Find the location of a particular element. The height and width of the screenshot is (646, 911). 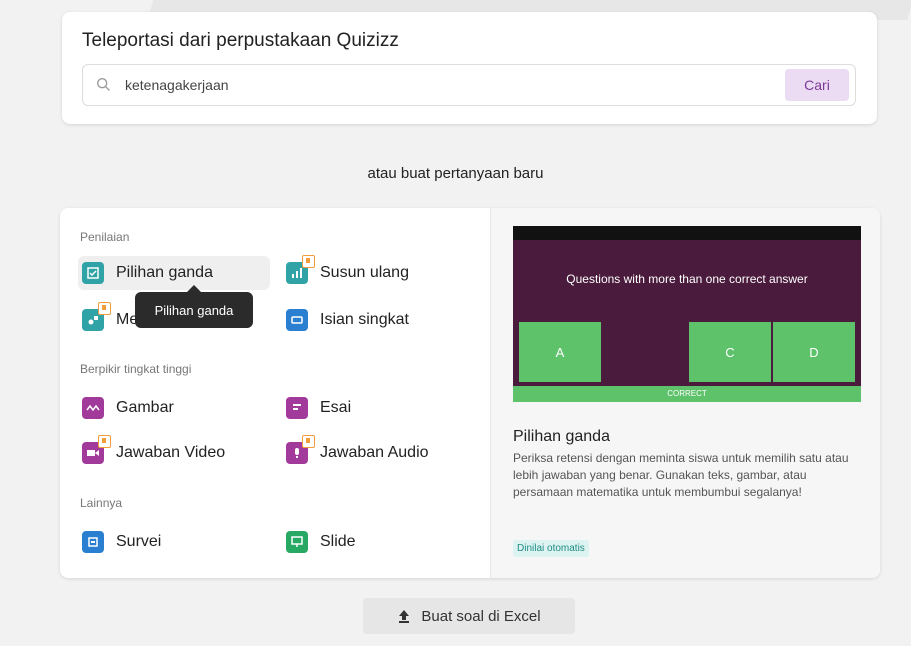

qtype-video-response: Jawaban Video is located at coordinates (152, 452).